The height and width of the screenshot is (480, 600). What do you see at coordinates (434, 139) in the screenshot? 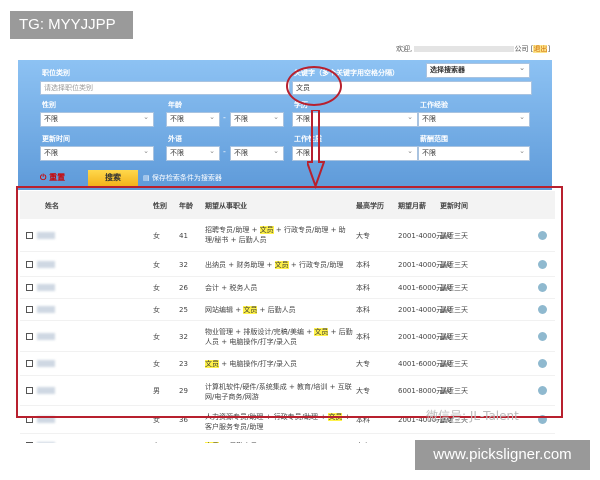
I see `salary-range-label: 薪酬范围` at bounding box center [434, 139].